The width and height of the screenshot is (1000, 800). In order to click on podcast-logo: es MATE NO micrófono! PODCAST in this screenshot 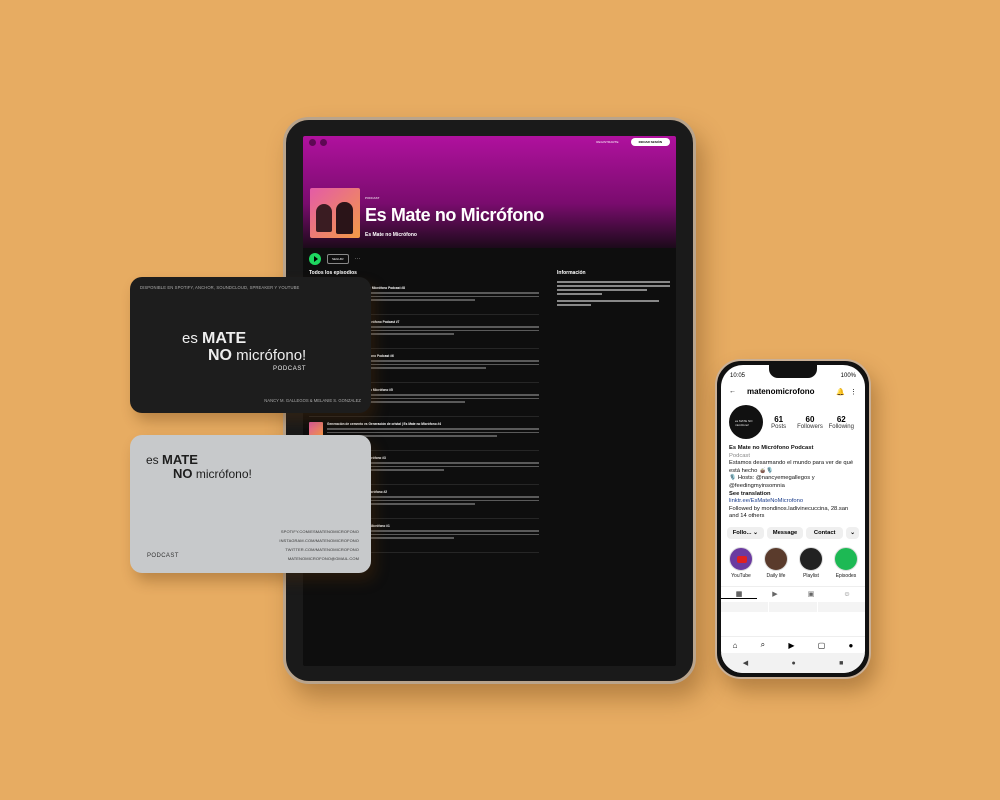, I will do `click(244, 351)`.